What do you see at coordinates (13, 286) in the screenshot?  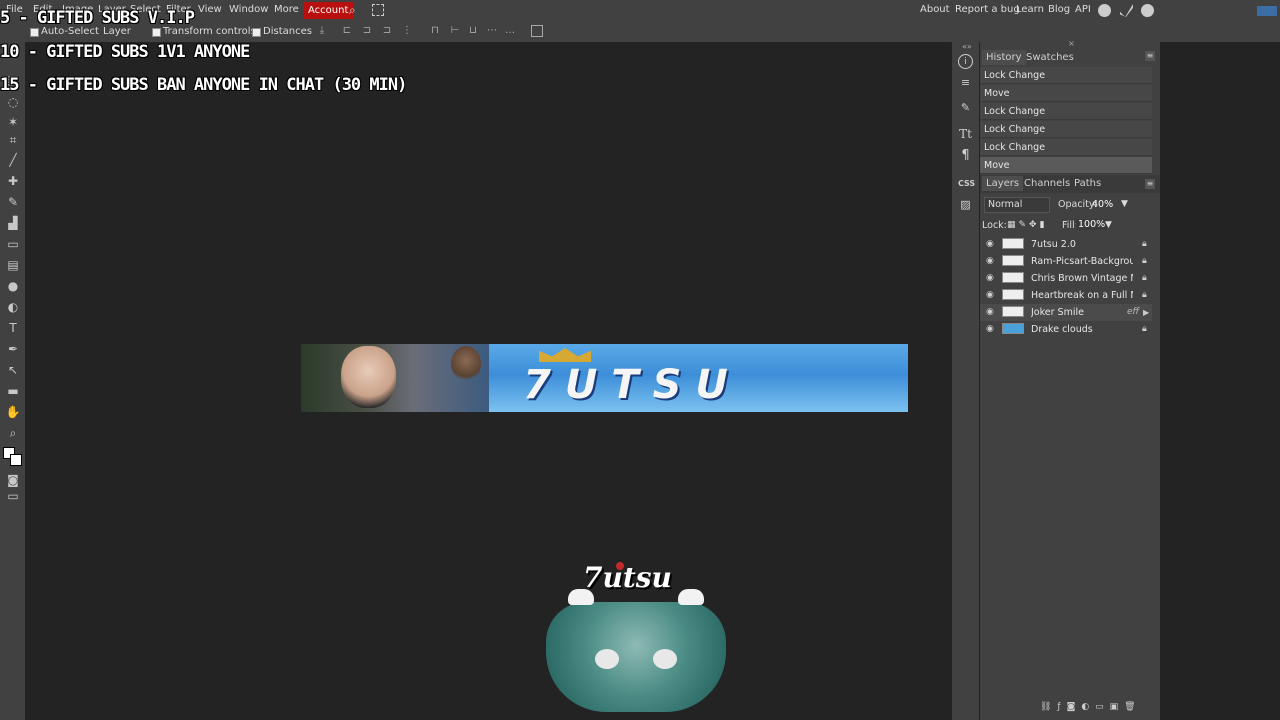 I see `blur-tool-icon: ●` at bounding box center [13, 286].